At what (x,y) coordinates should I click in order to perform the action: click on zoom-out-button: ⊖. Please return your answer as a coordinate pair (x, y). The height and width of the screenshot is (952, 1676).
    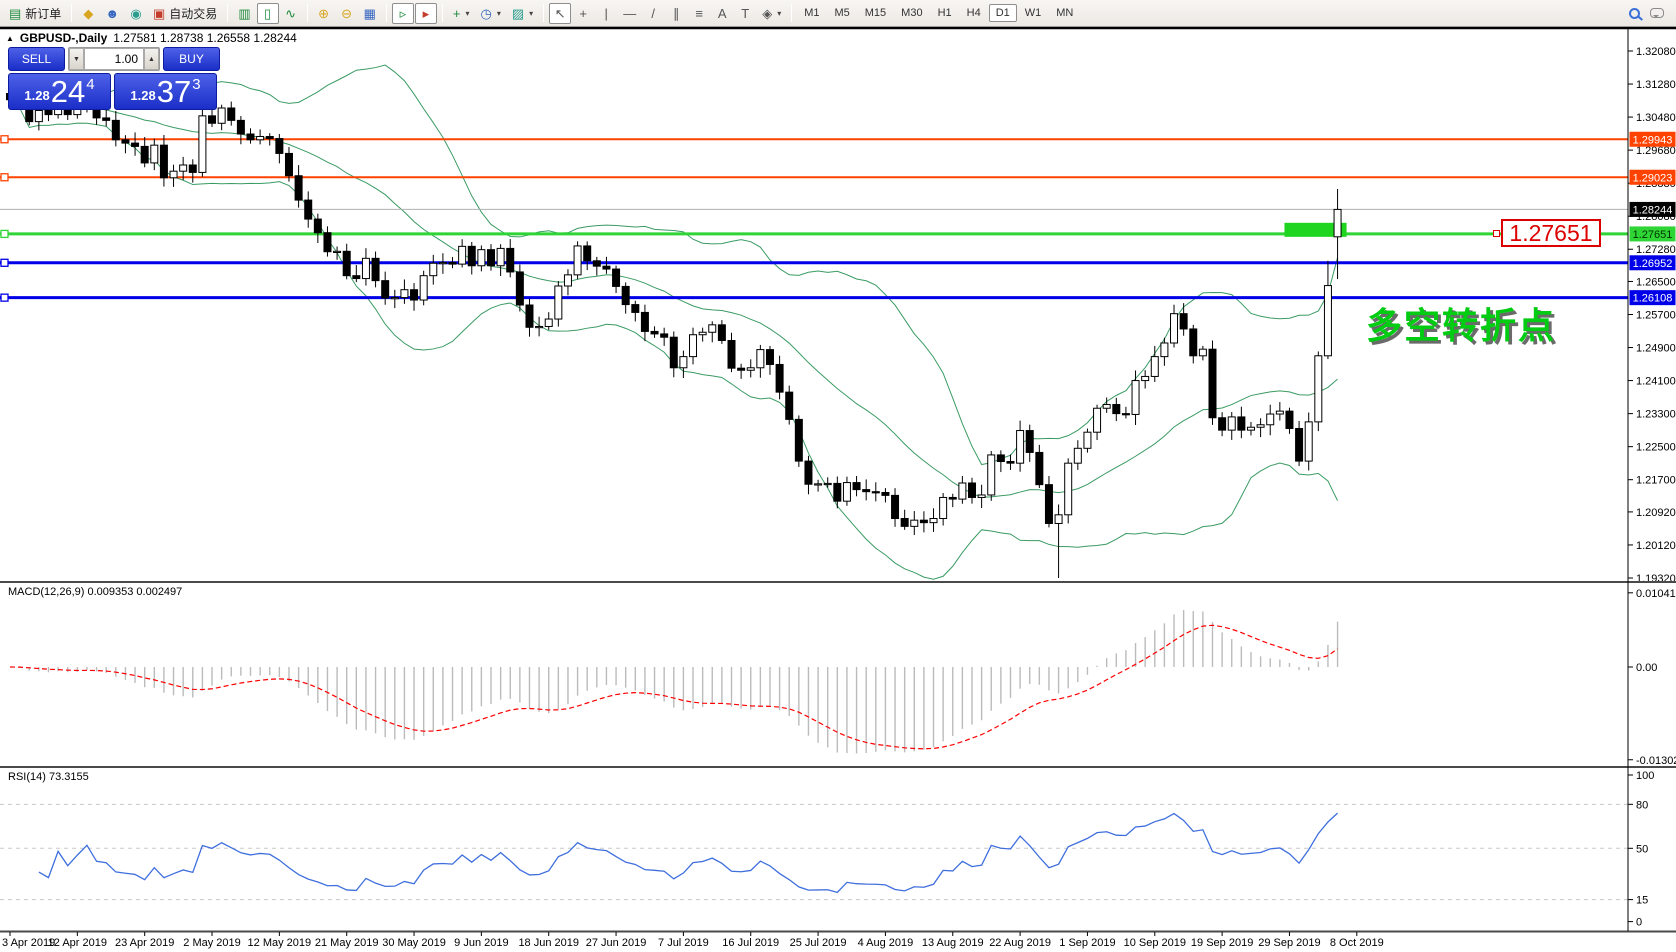
    Looking at the image, I should click on (347, 13).